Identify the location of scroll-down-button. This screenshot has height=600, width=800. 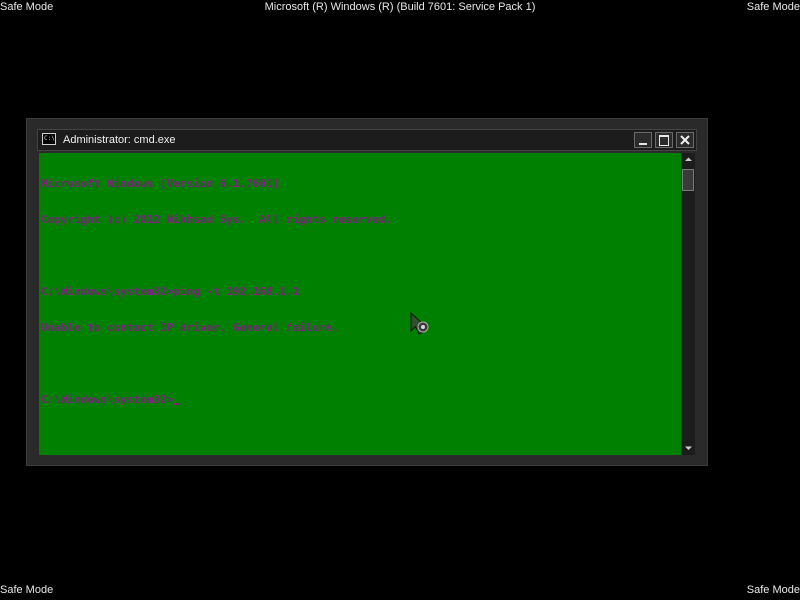
(688, 448).